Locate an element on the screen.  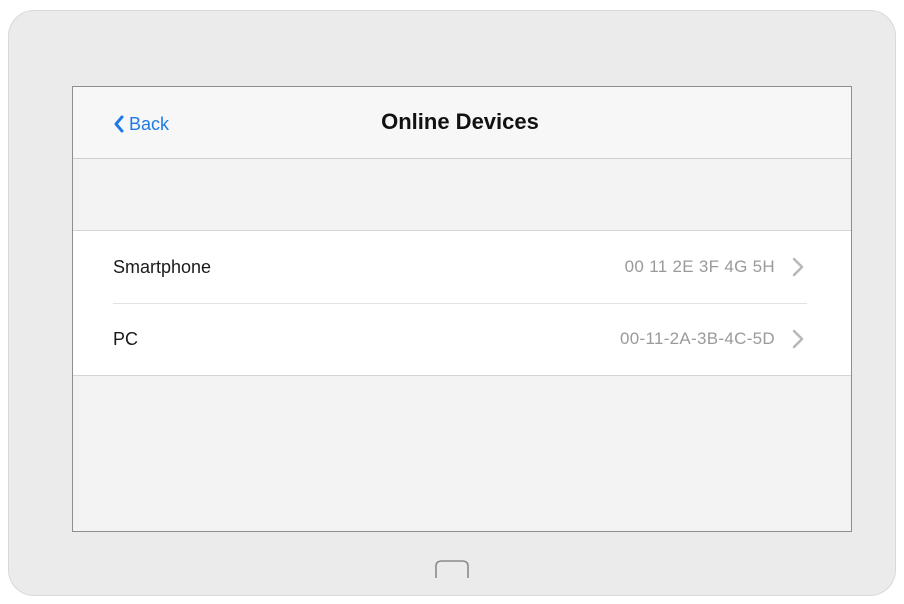
page-title: Online Devices is located at coordinates (462, 122).